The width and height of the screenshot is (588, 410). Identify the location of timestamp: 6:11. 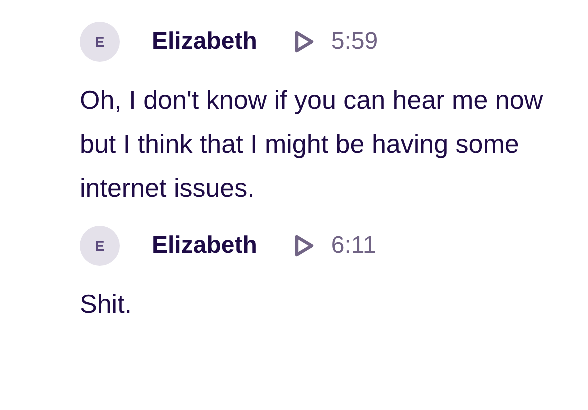
(353, 246).